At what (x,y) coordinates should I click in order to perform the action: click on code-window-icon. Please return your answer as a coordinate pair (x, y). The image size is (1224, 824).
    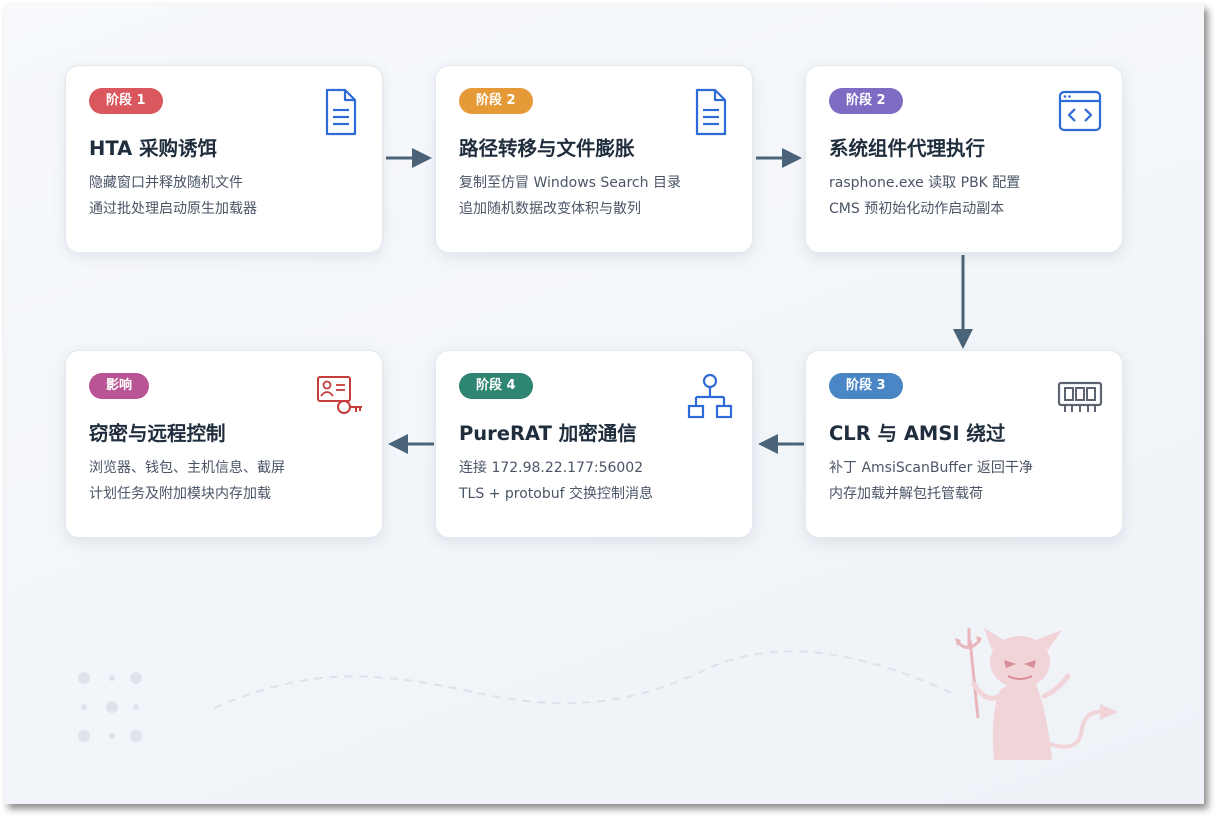
    Looking at the image, I should click on (1080, 111).